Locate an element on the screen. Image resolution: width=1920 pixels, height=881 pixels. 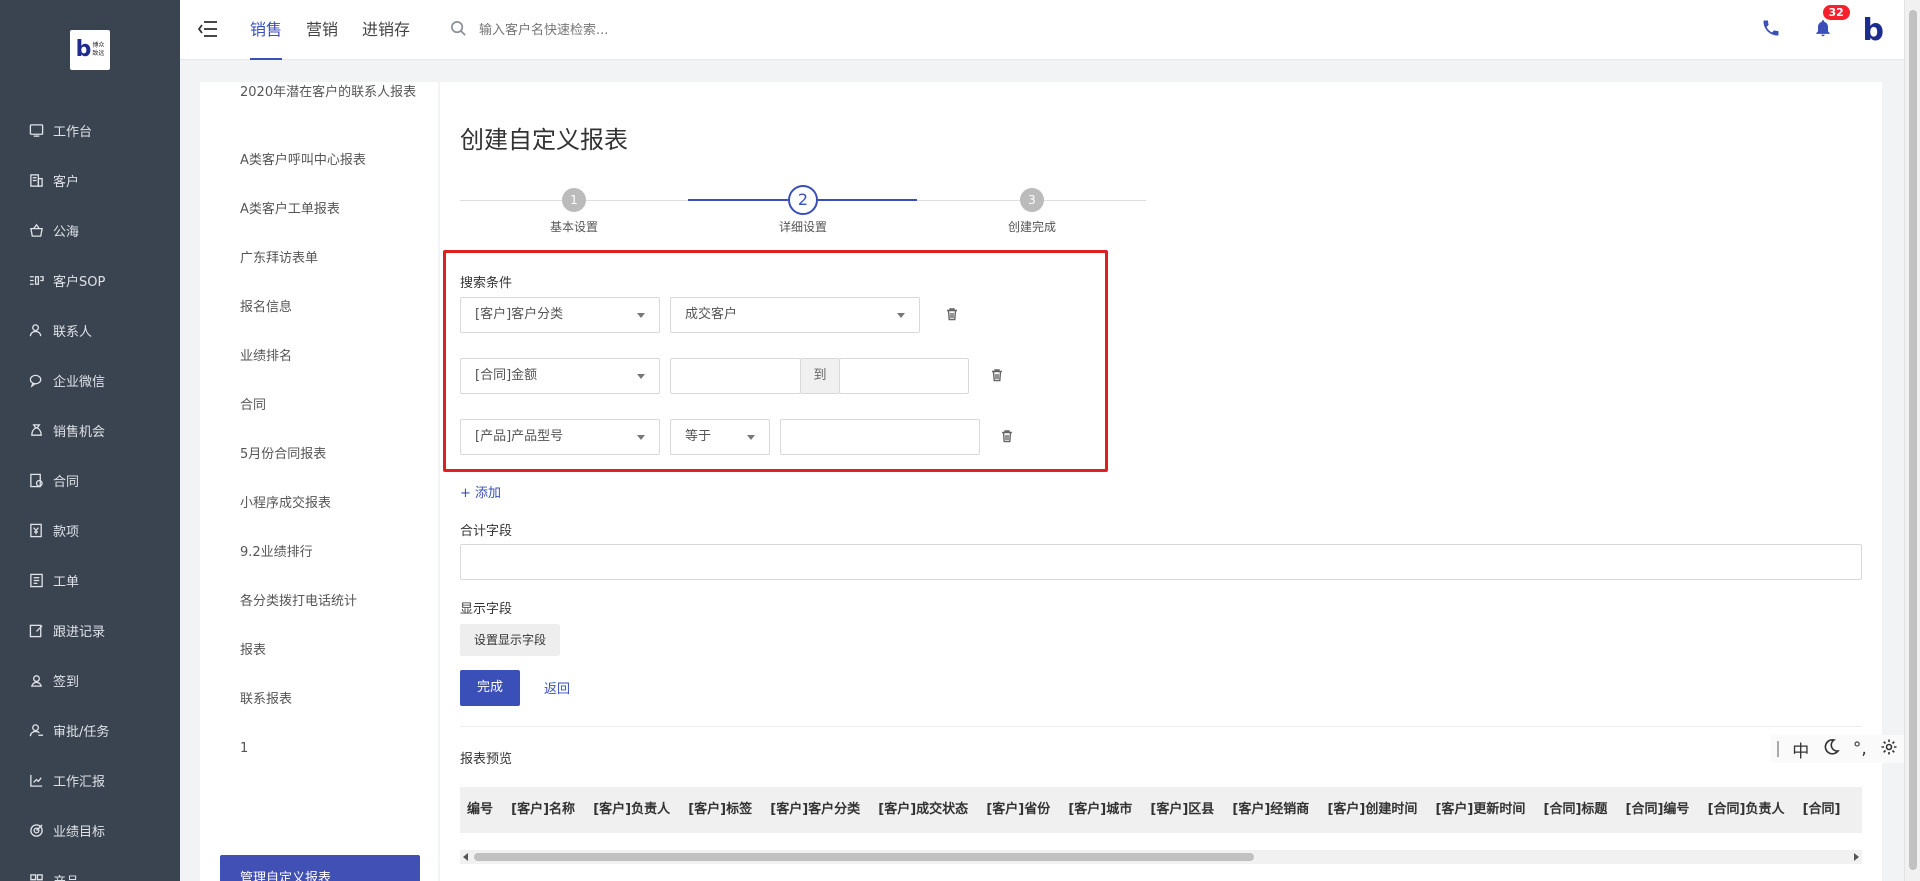
collapse-menu-icon is located at coordinates (208, 30).